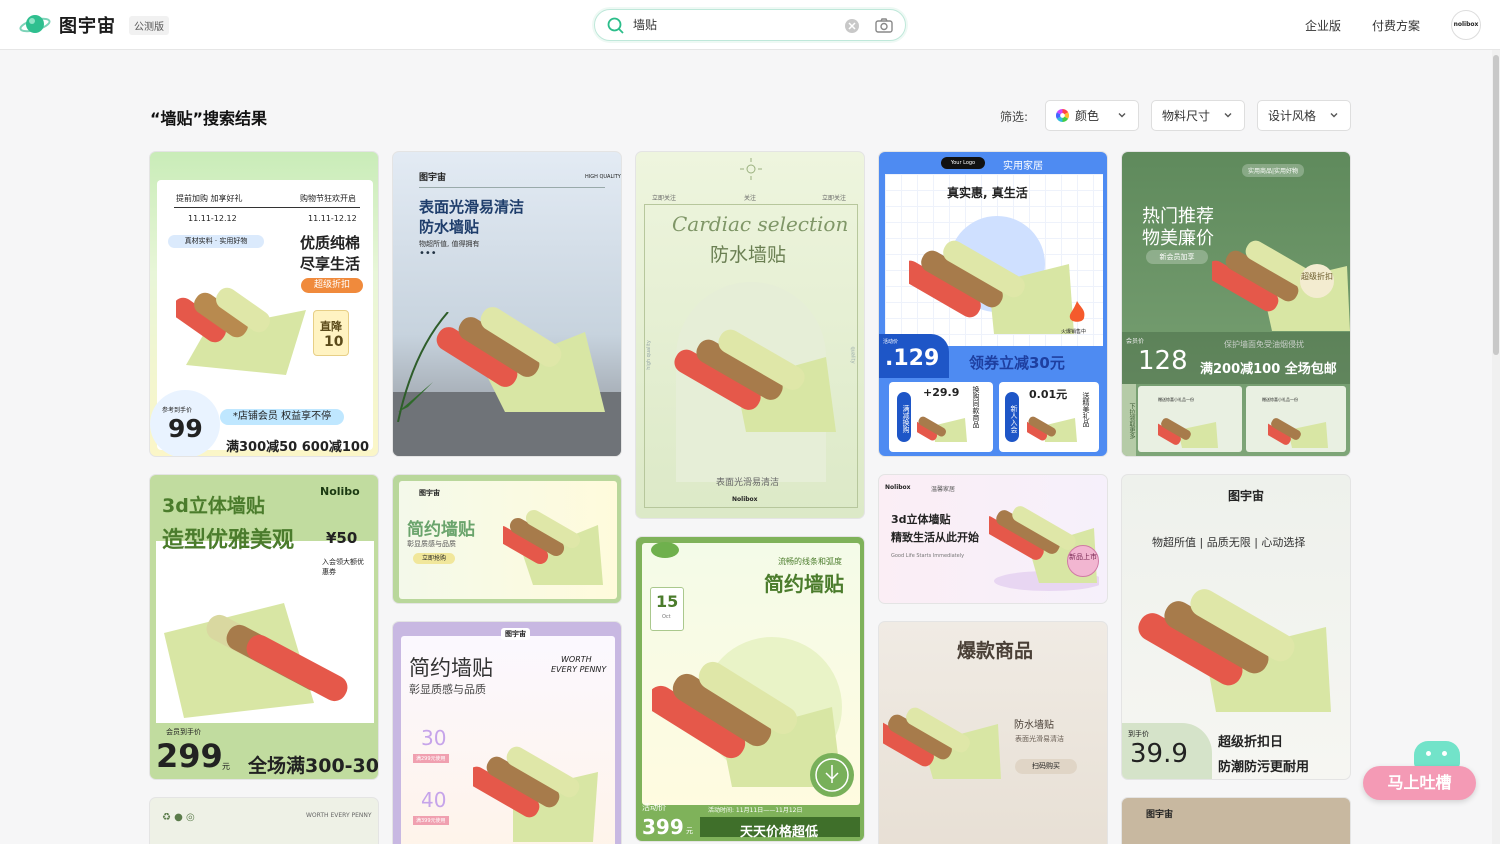  What do you see at coordinates (1163, 361) in the screenshot?
I see `card-price: 128` at bounding box center [1163, 361].